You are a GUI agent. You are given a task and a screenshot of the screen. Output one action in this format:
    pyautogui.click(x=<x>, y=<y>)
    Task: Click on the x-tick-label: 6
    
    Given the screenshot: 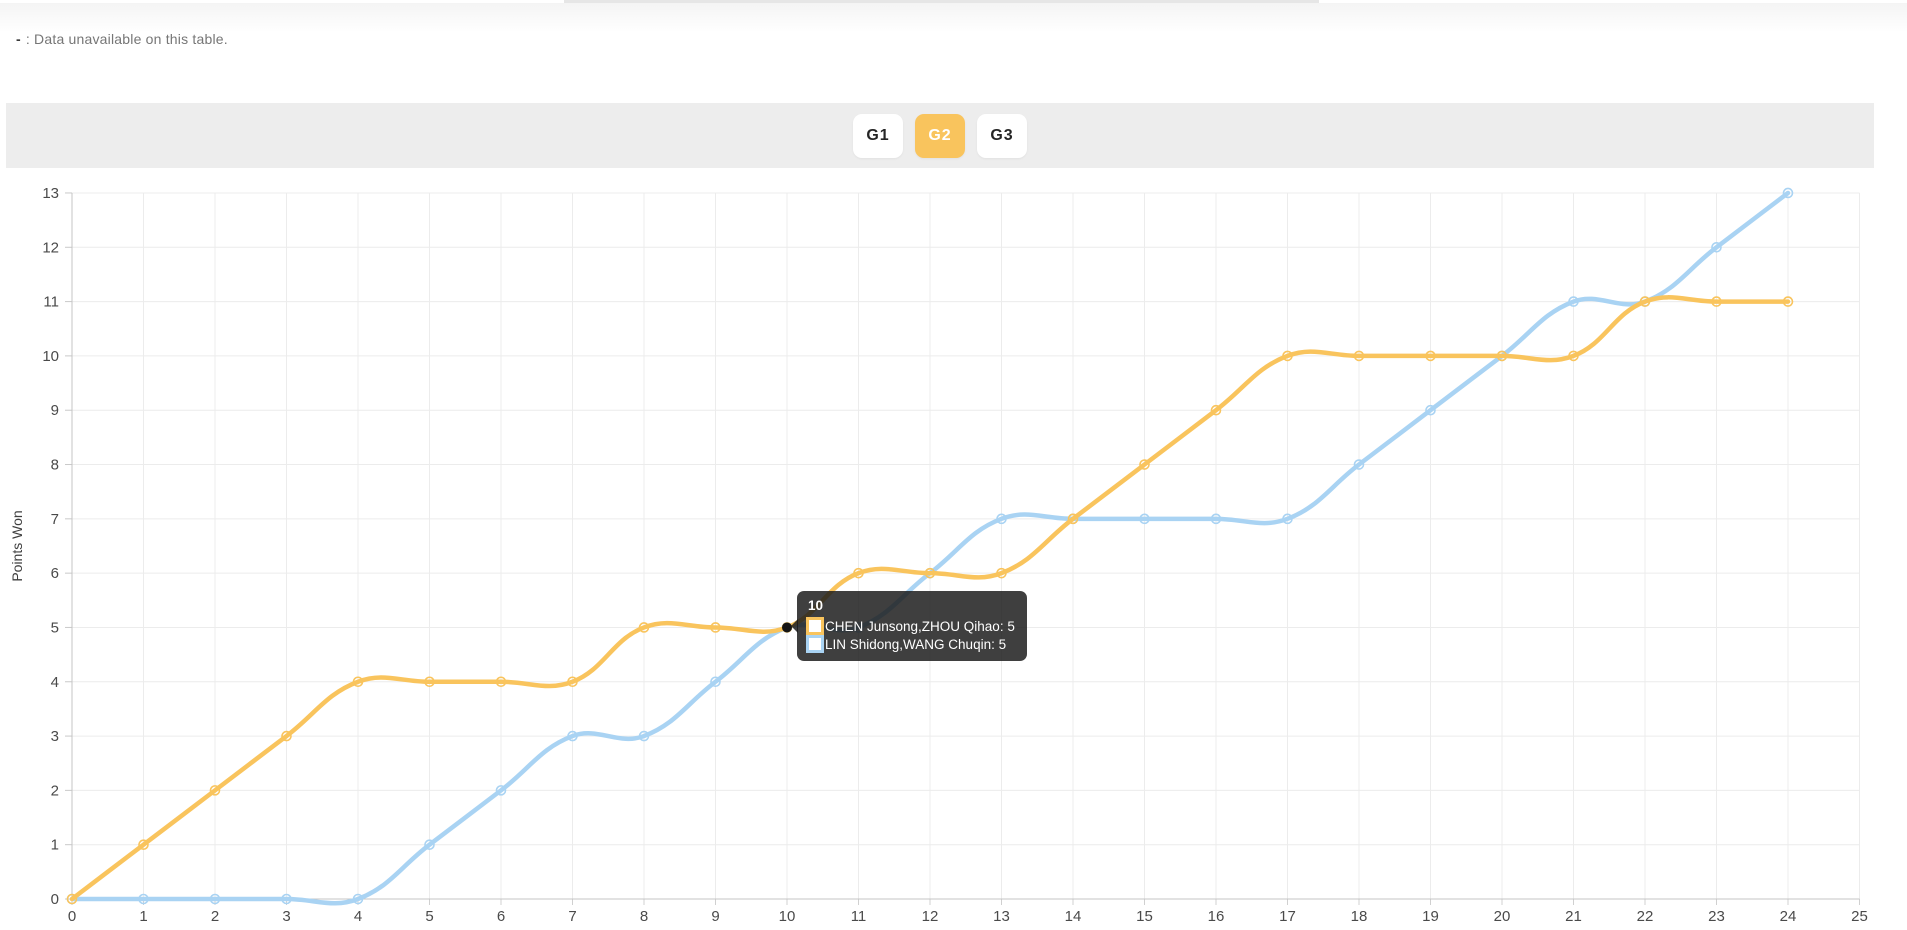 What is the action you would take?
    pyautogui.click(x=501, y=916)
    